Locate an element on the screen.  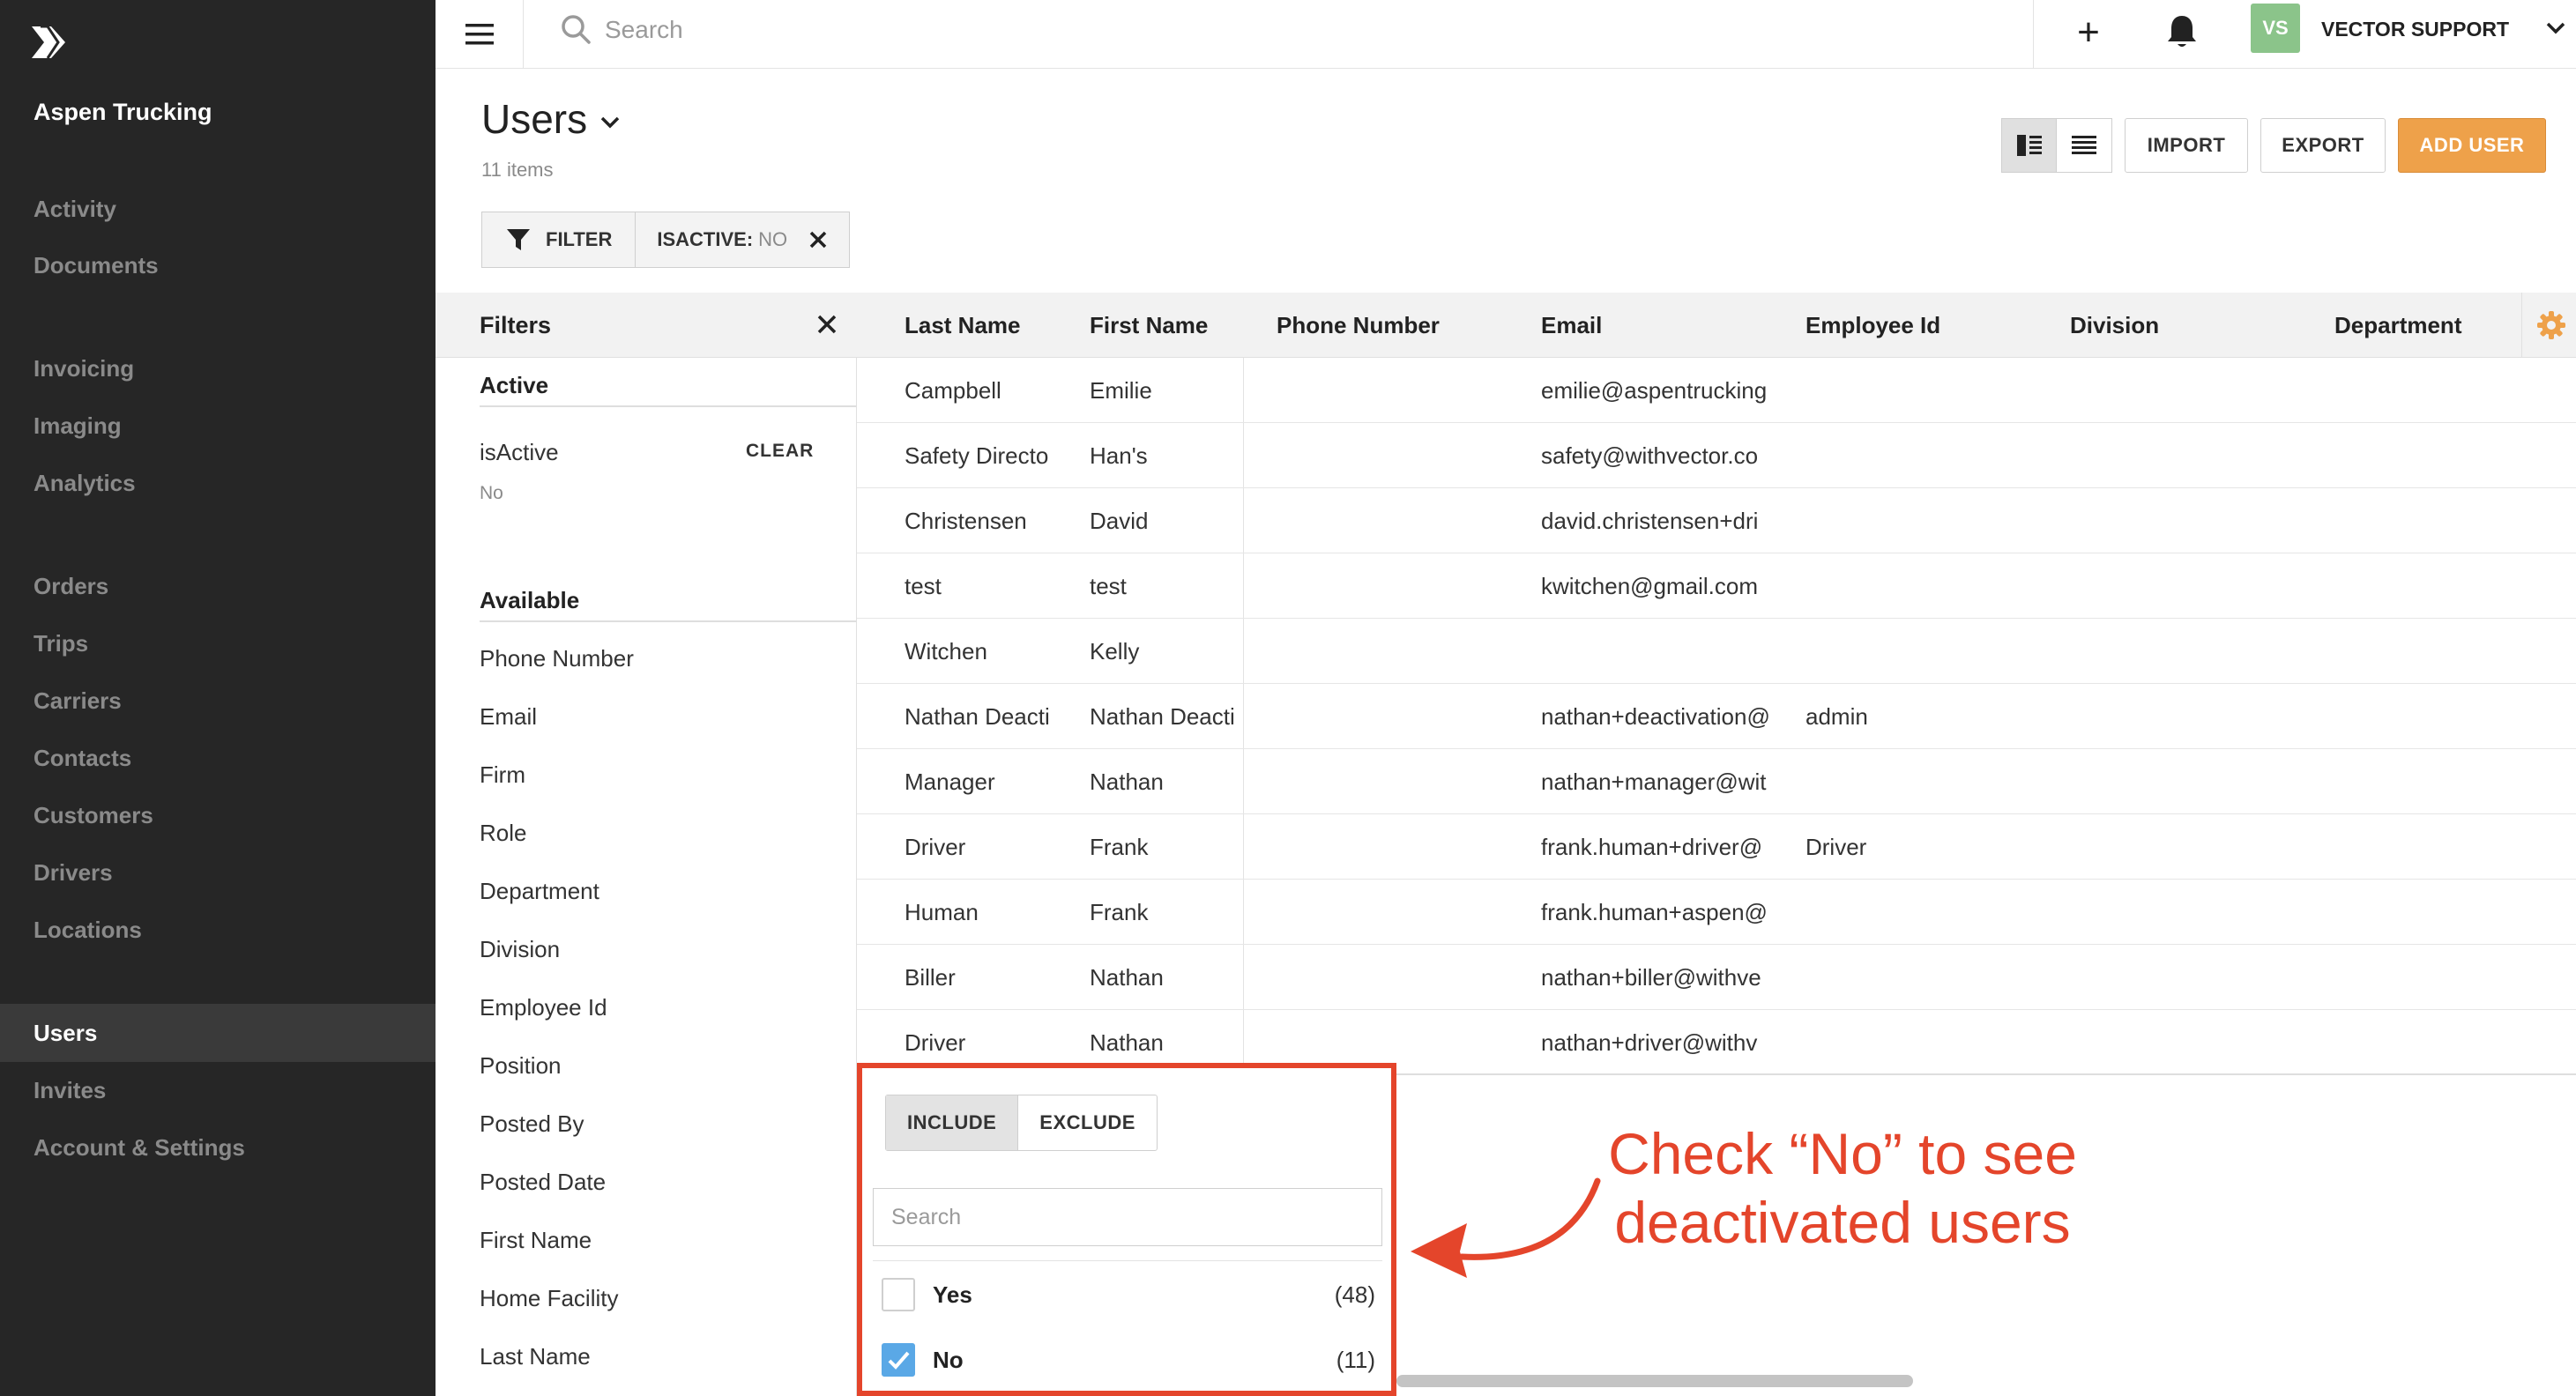
cell-email: nathan+biller@withve is located at coordinates (1651, 977).